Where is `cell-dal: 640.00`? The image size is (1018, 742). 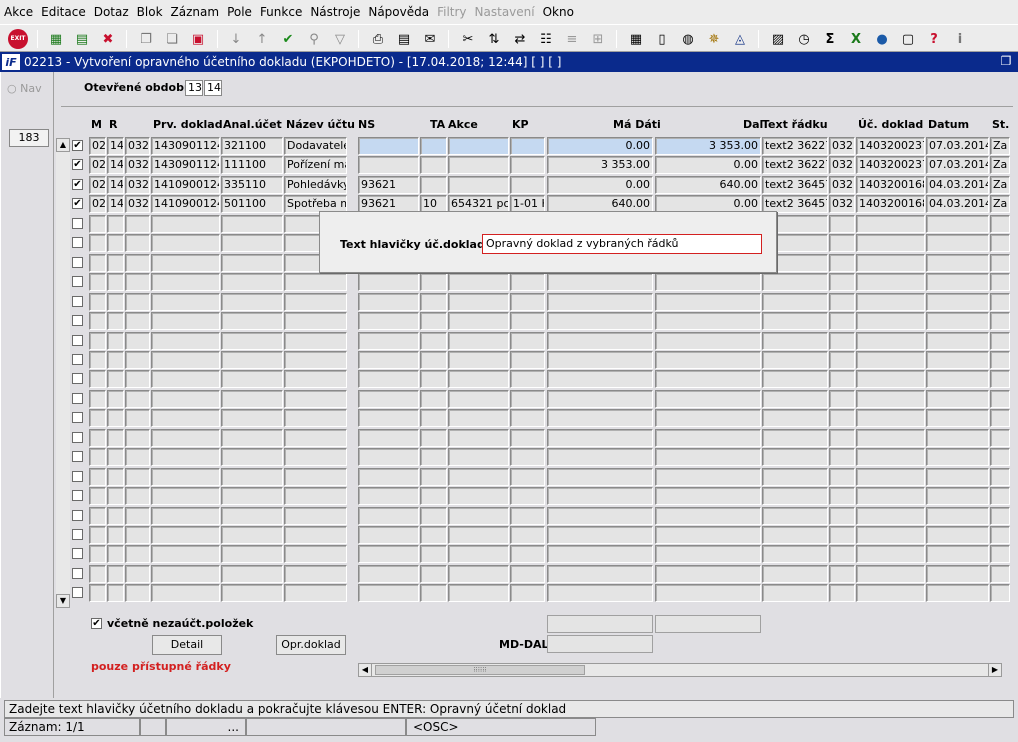
cell-dal: 640.00 is located at coordinates (708, 185).